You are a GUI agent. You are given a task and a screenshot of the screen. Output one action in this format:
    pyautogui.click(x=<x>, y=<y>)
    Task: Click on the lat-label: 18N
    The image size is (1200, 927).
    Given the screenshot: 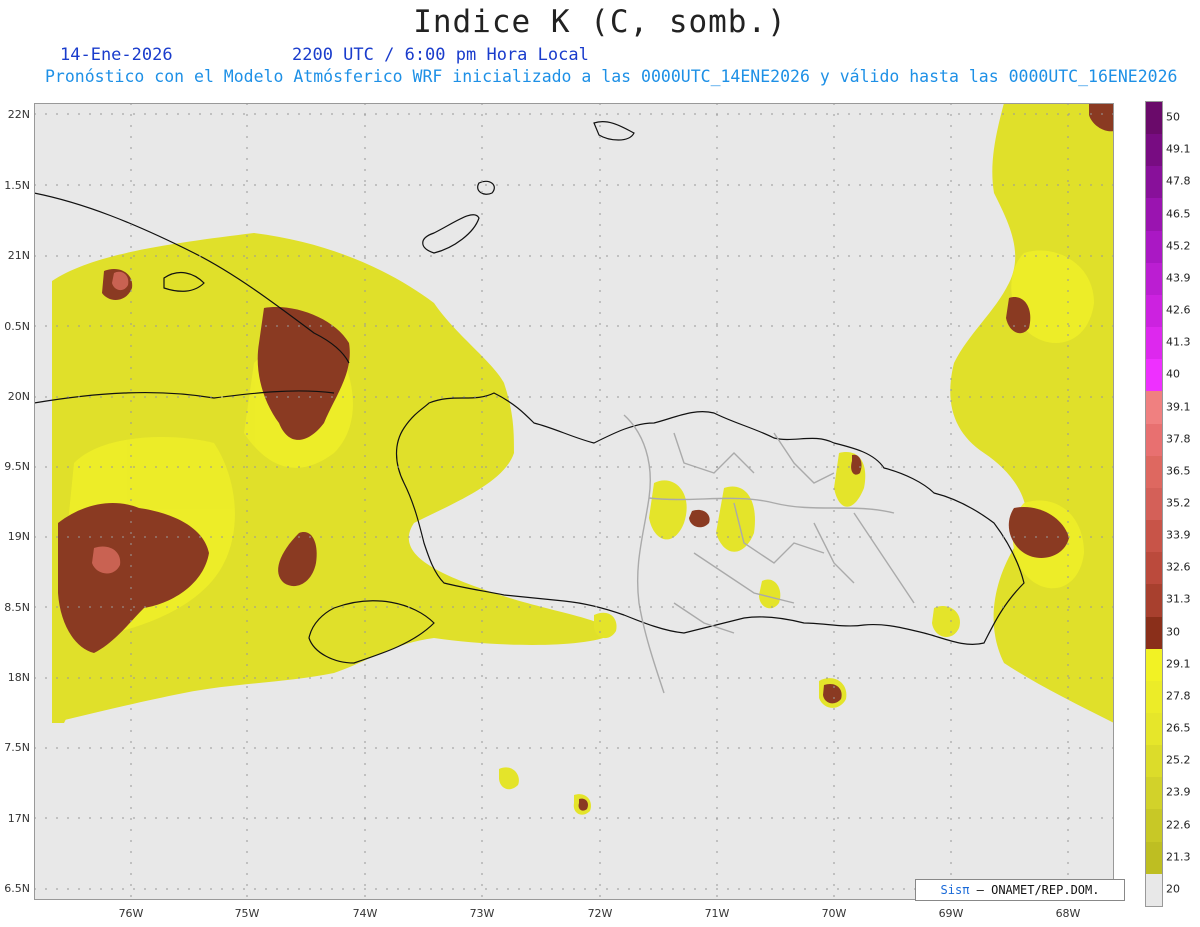 What is the action you would take?
    pyautogui.click(x=18, y=677)
    